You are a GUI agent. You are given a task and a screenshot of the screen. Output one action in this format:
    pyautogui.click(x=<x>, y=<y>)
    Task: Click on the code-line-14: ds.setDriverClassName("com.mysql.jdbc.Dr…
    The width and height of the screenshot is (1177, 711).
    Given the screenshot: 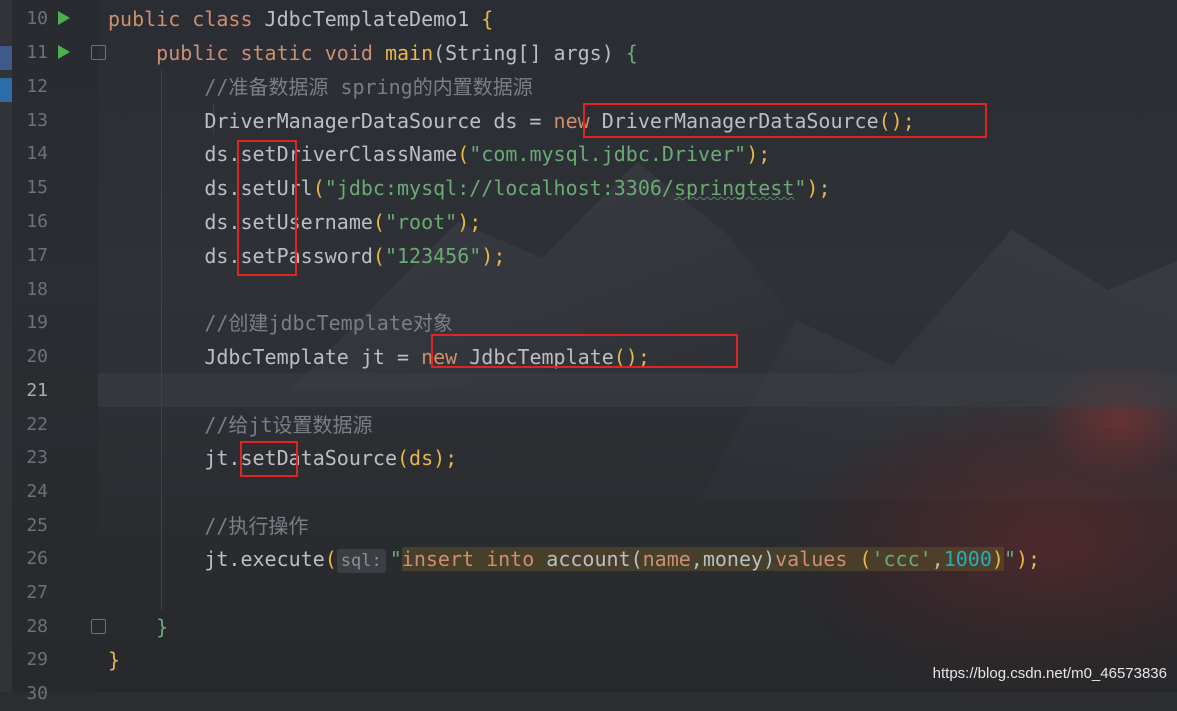 What is the action you would take?
    pyautogui.click(x=439, y=154)
    